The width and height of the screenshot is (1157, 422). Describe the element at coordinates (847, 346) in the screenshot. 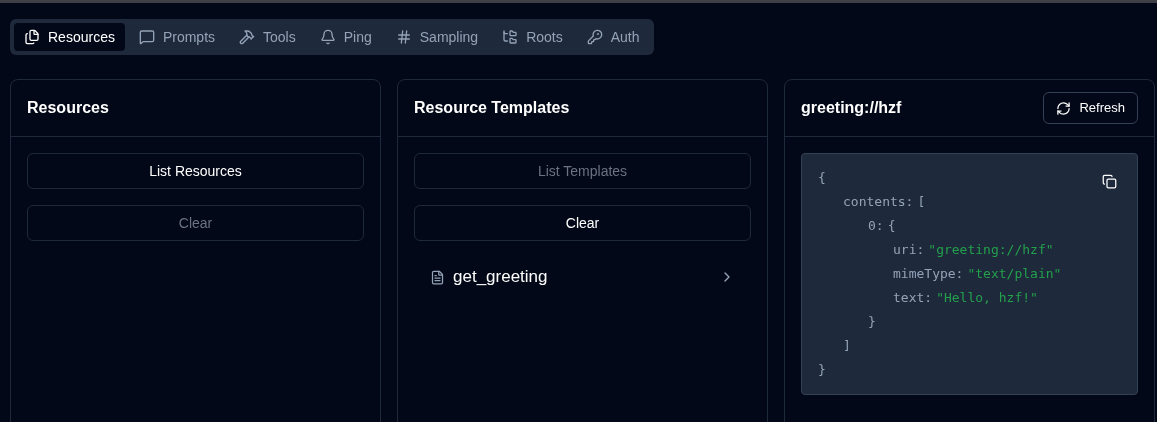

I see `json-bracket: ]` at that location.